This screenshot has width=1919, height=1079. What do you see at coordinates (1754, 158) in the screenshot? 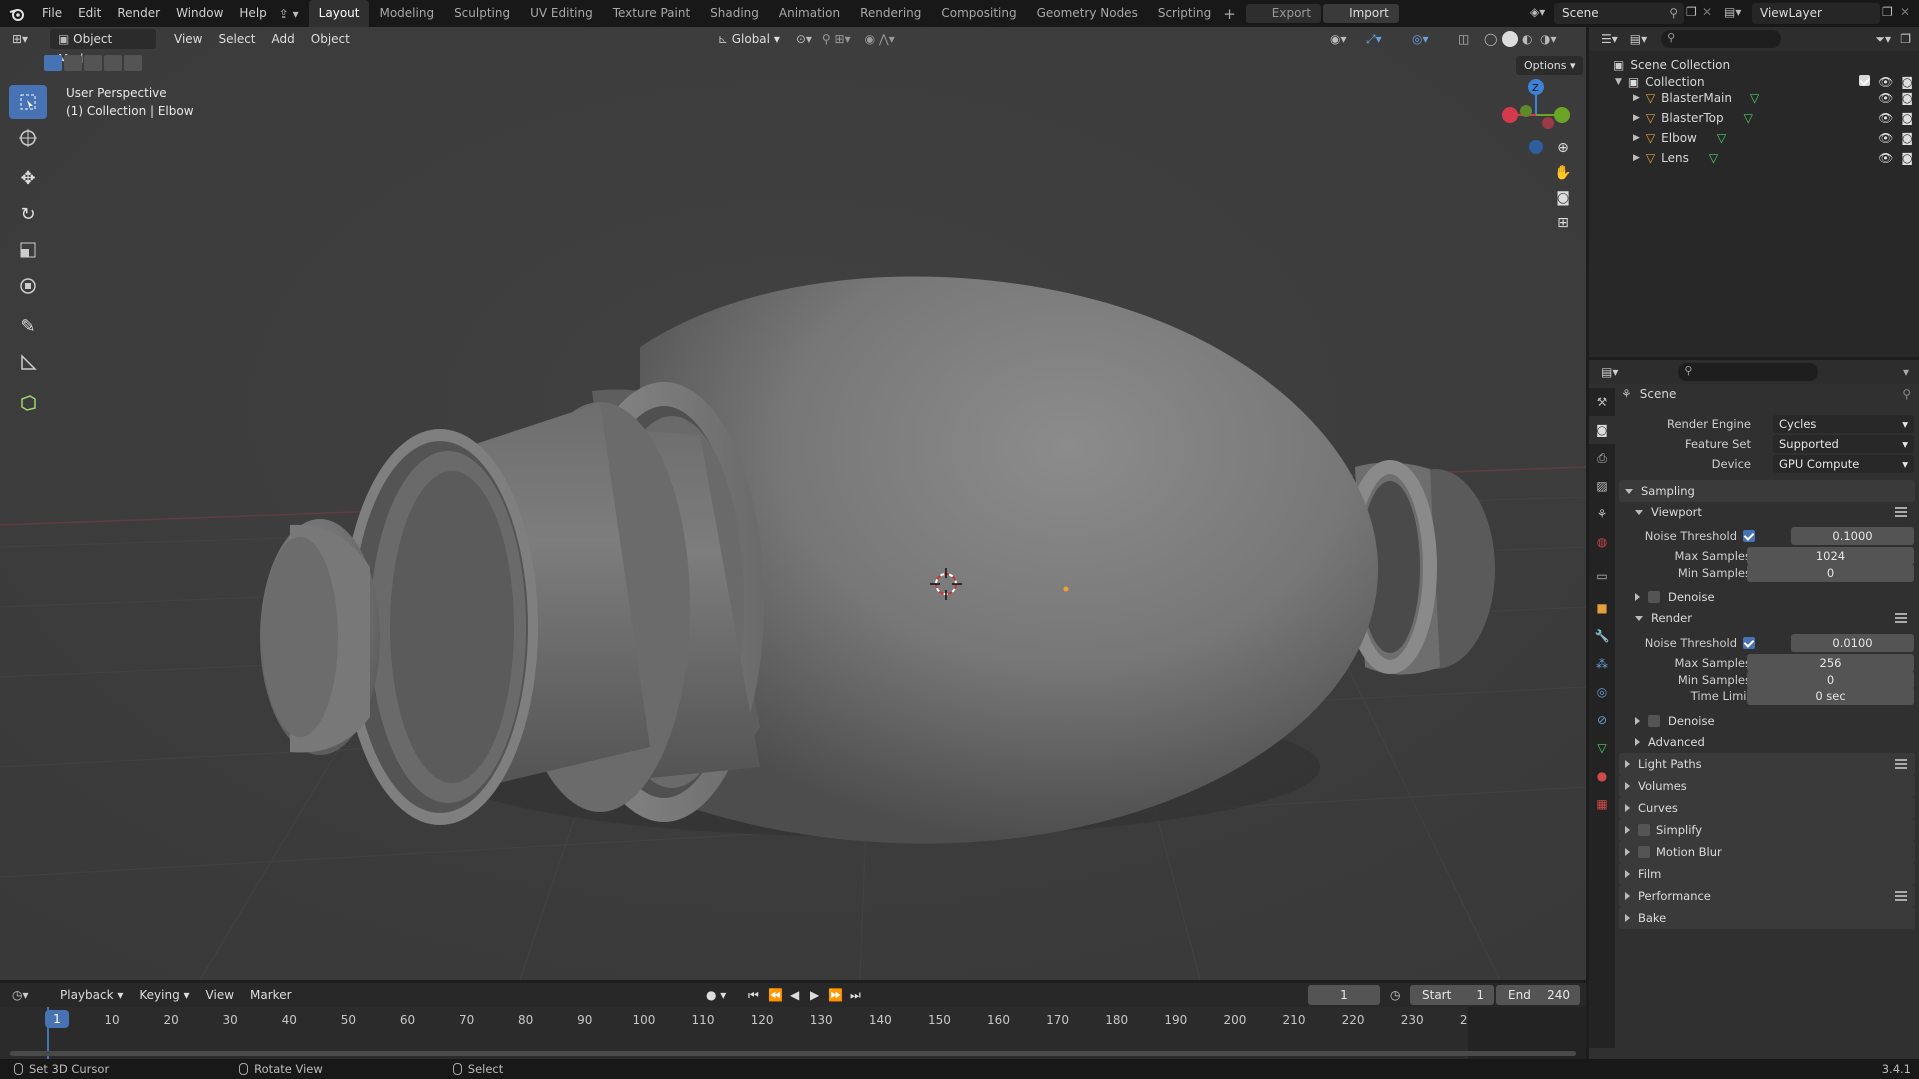
I see `object-row-lens: ▶ ▽ Lens ▽ 👁 ◙` at bounding box center [1754, 158].